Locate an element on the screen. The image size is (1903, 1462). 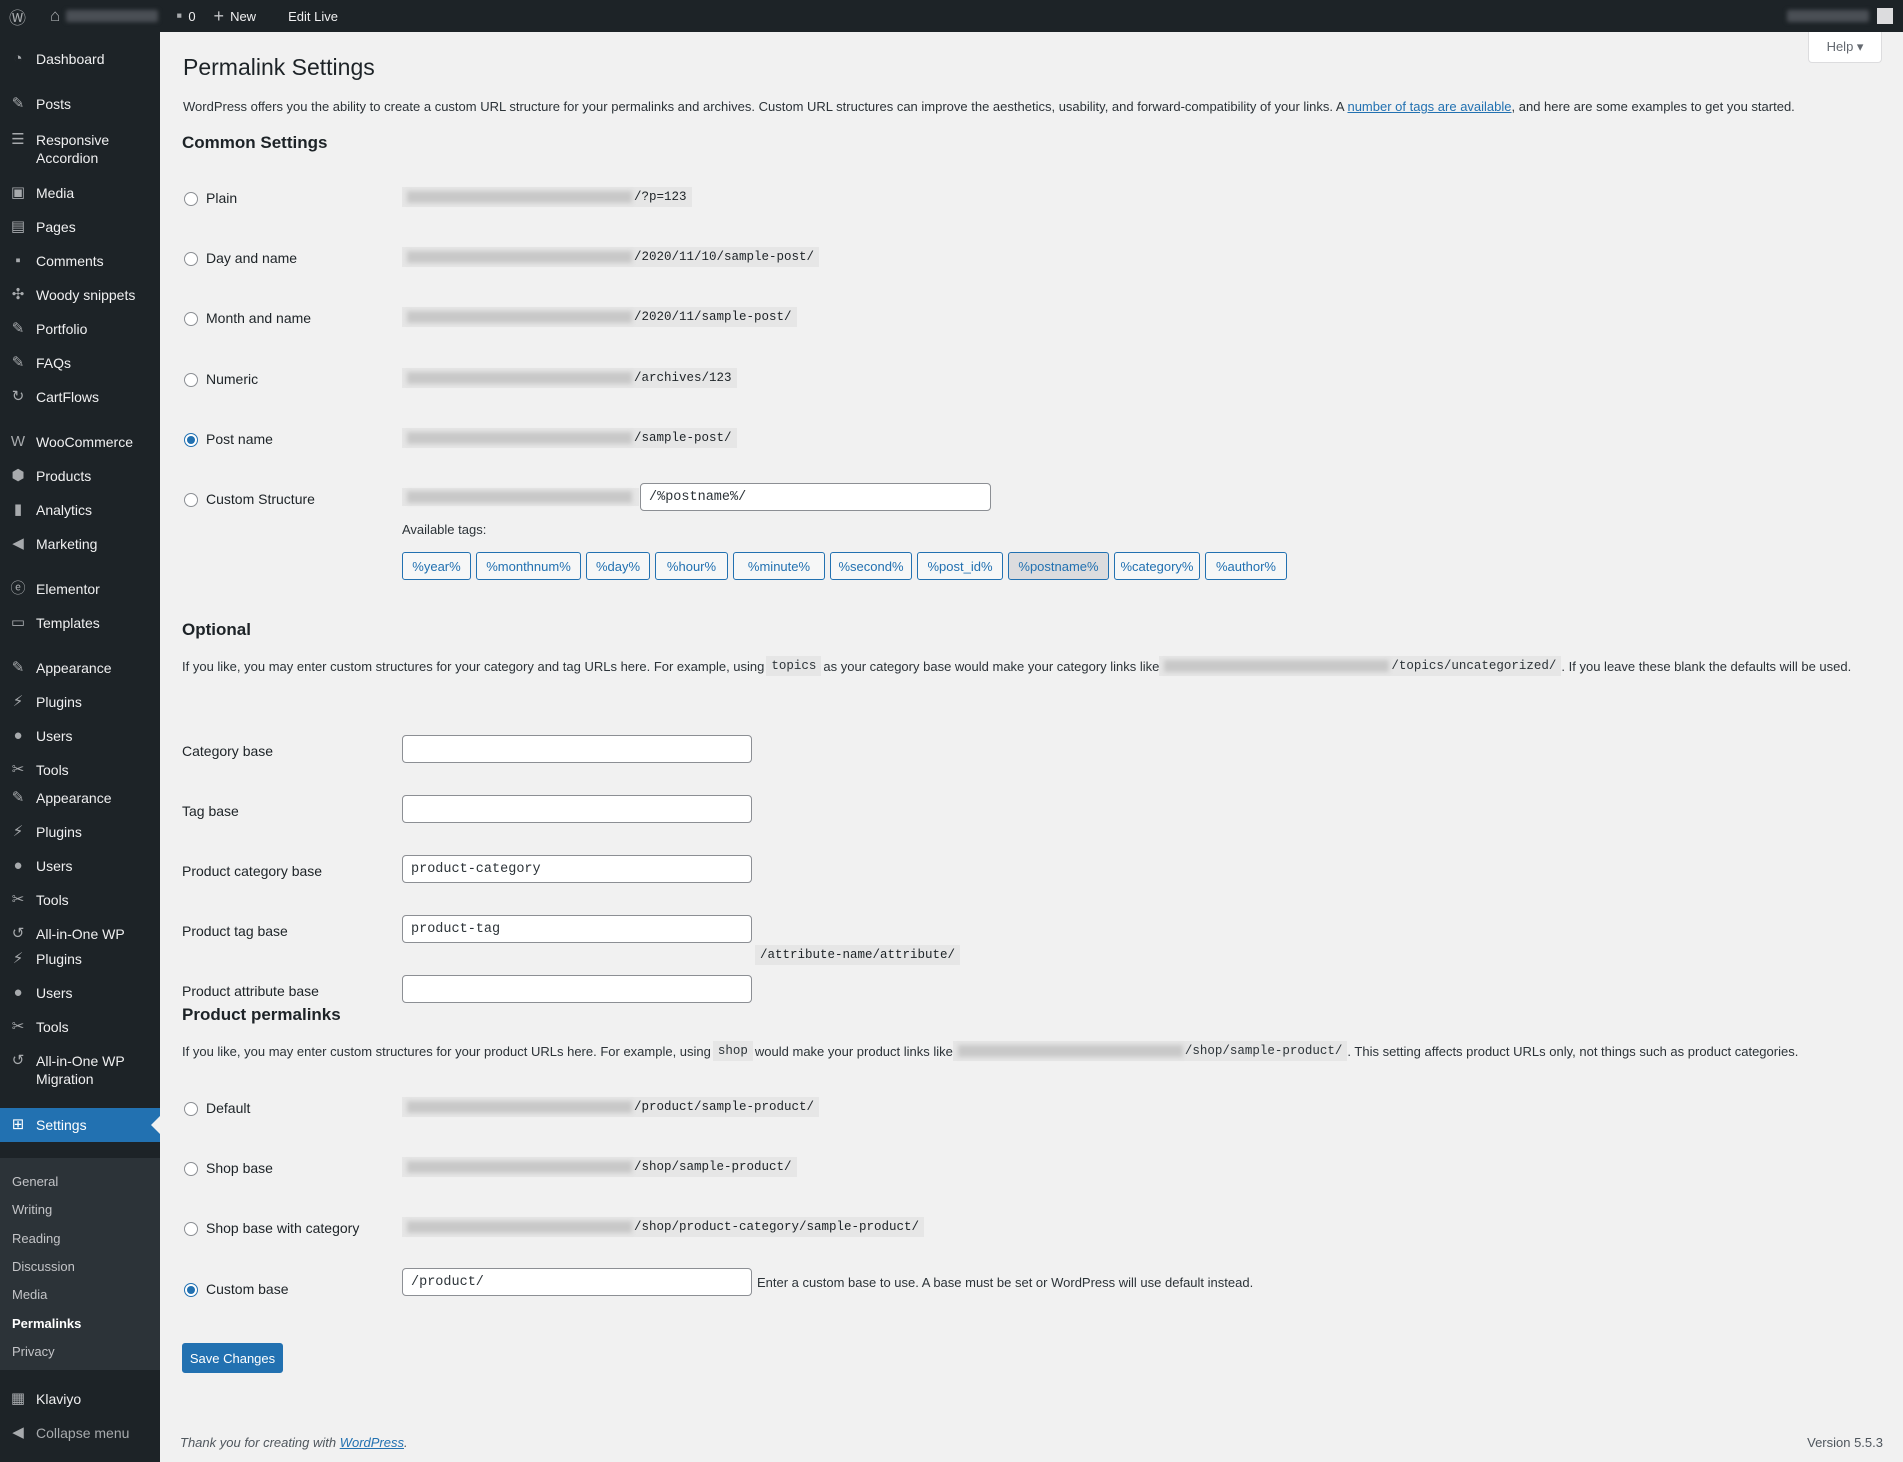
submenu-item-general: General is located at coordinates (35, 1181).